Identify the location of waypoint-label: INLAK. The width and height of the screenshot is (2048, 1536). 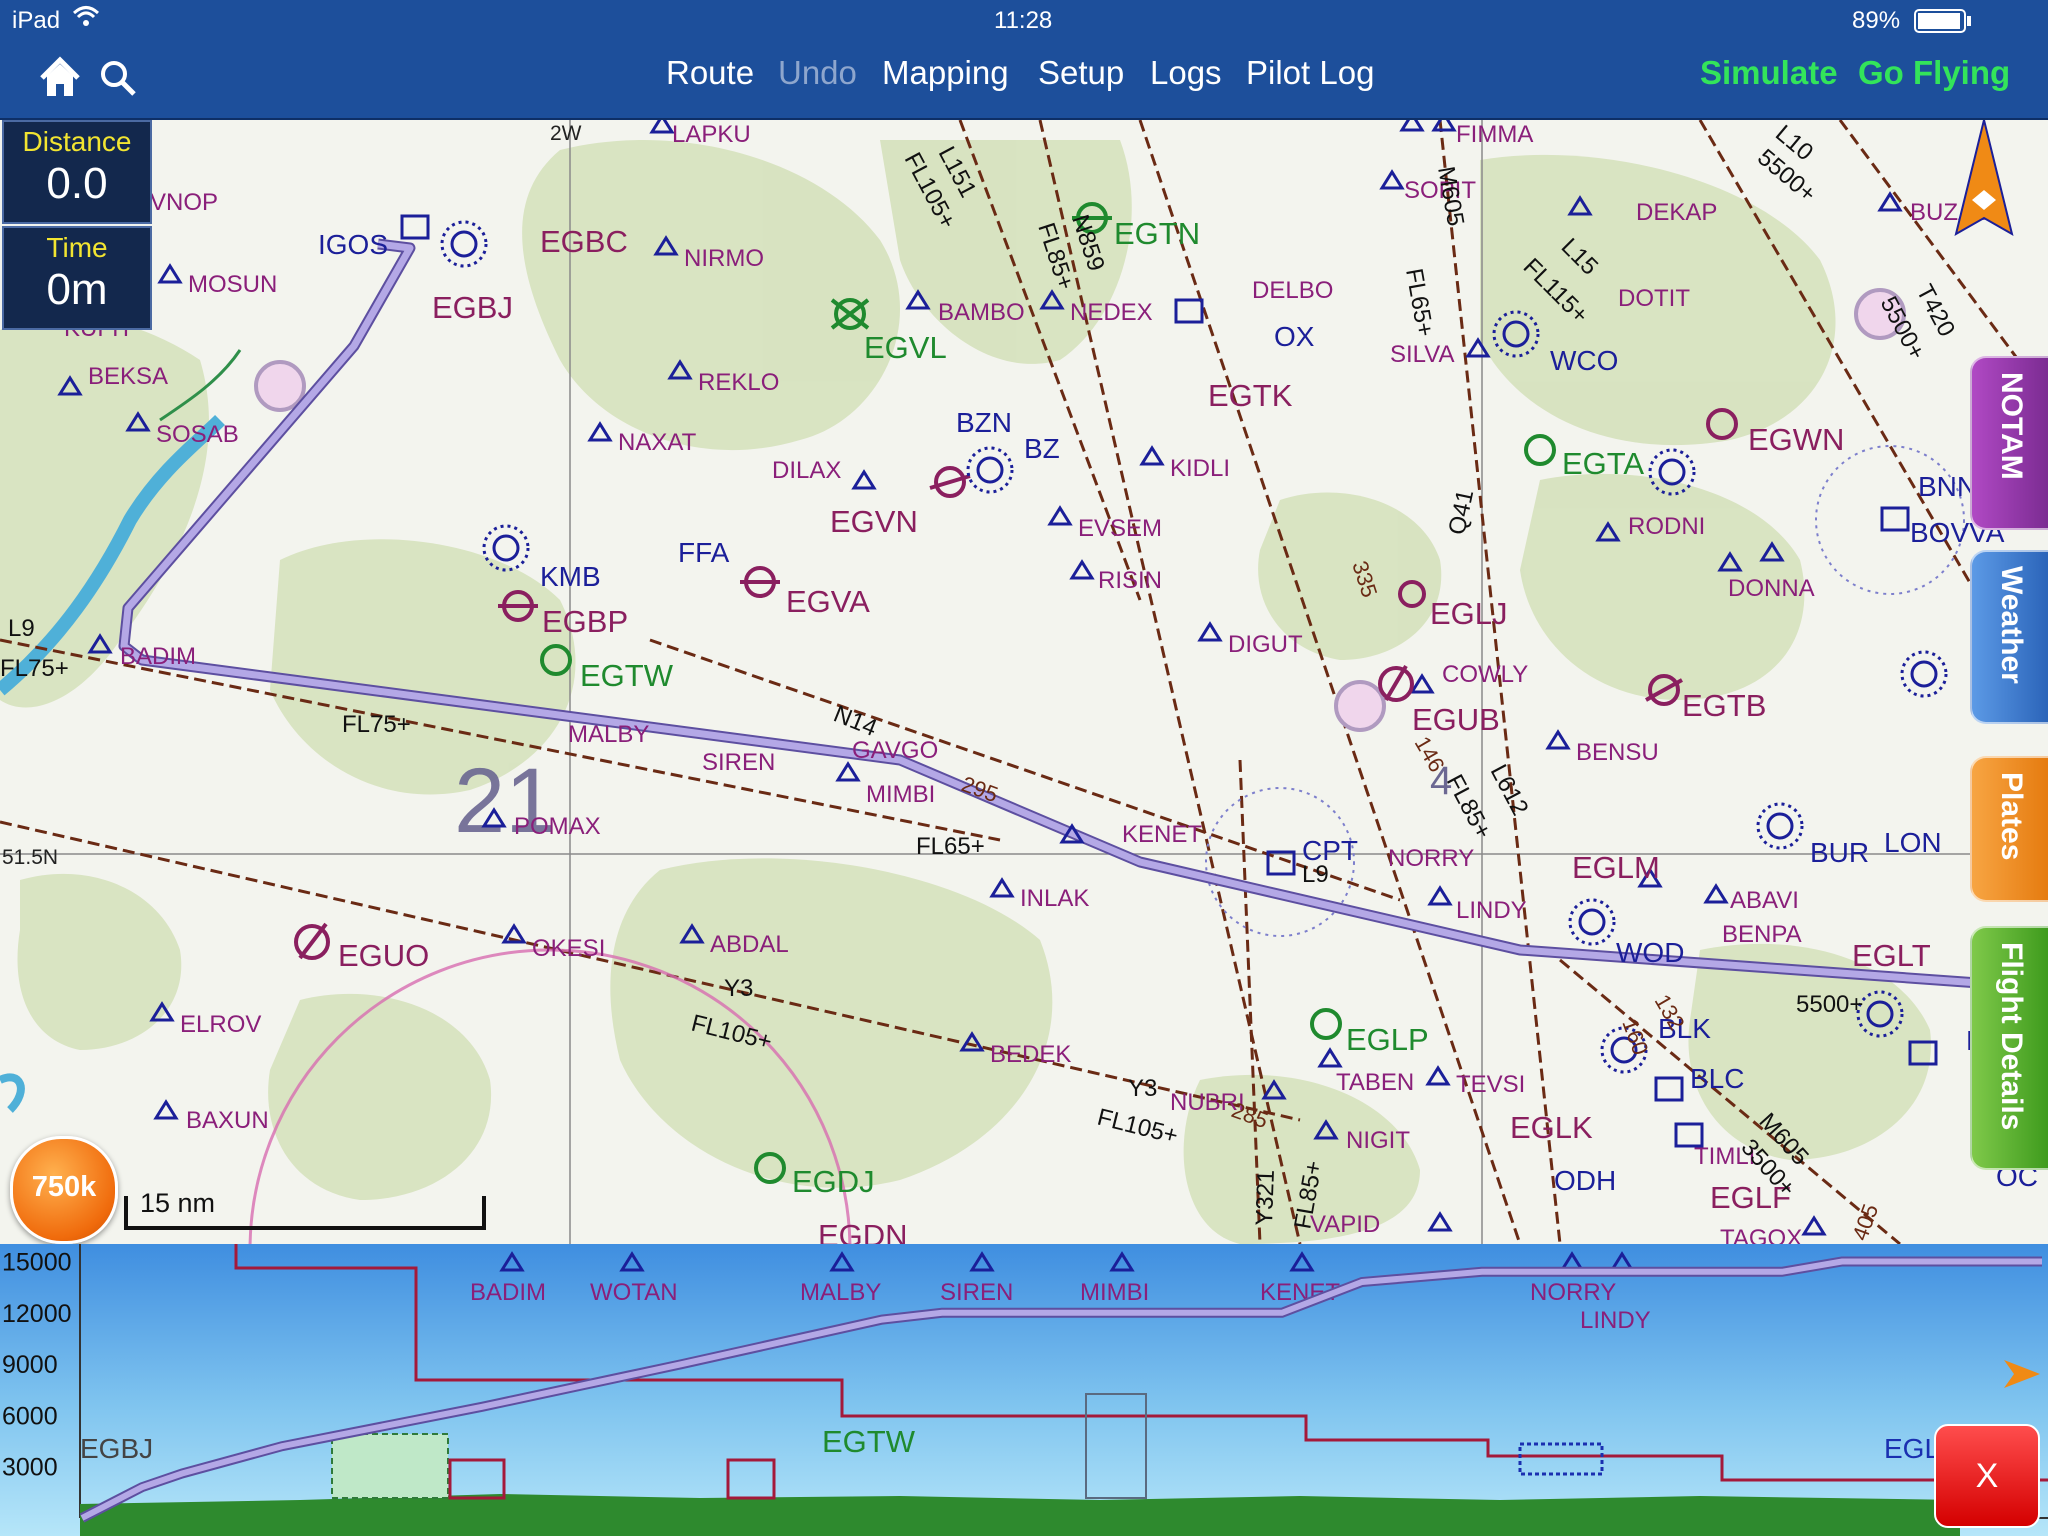
(1054, 898).